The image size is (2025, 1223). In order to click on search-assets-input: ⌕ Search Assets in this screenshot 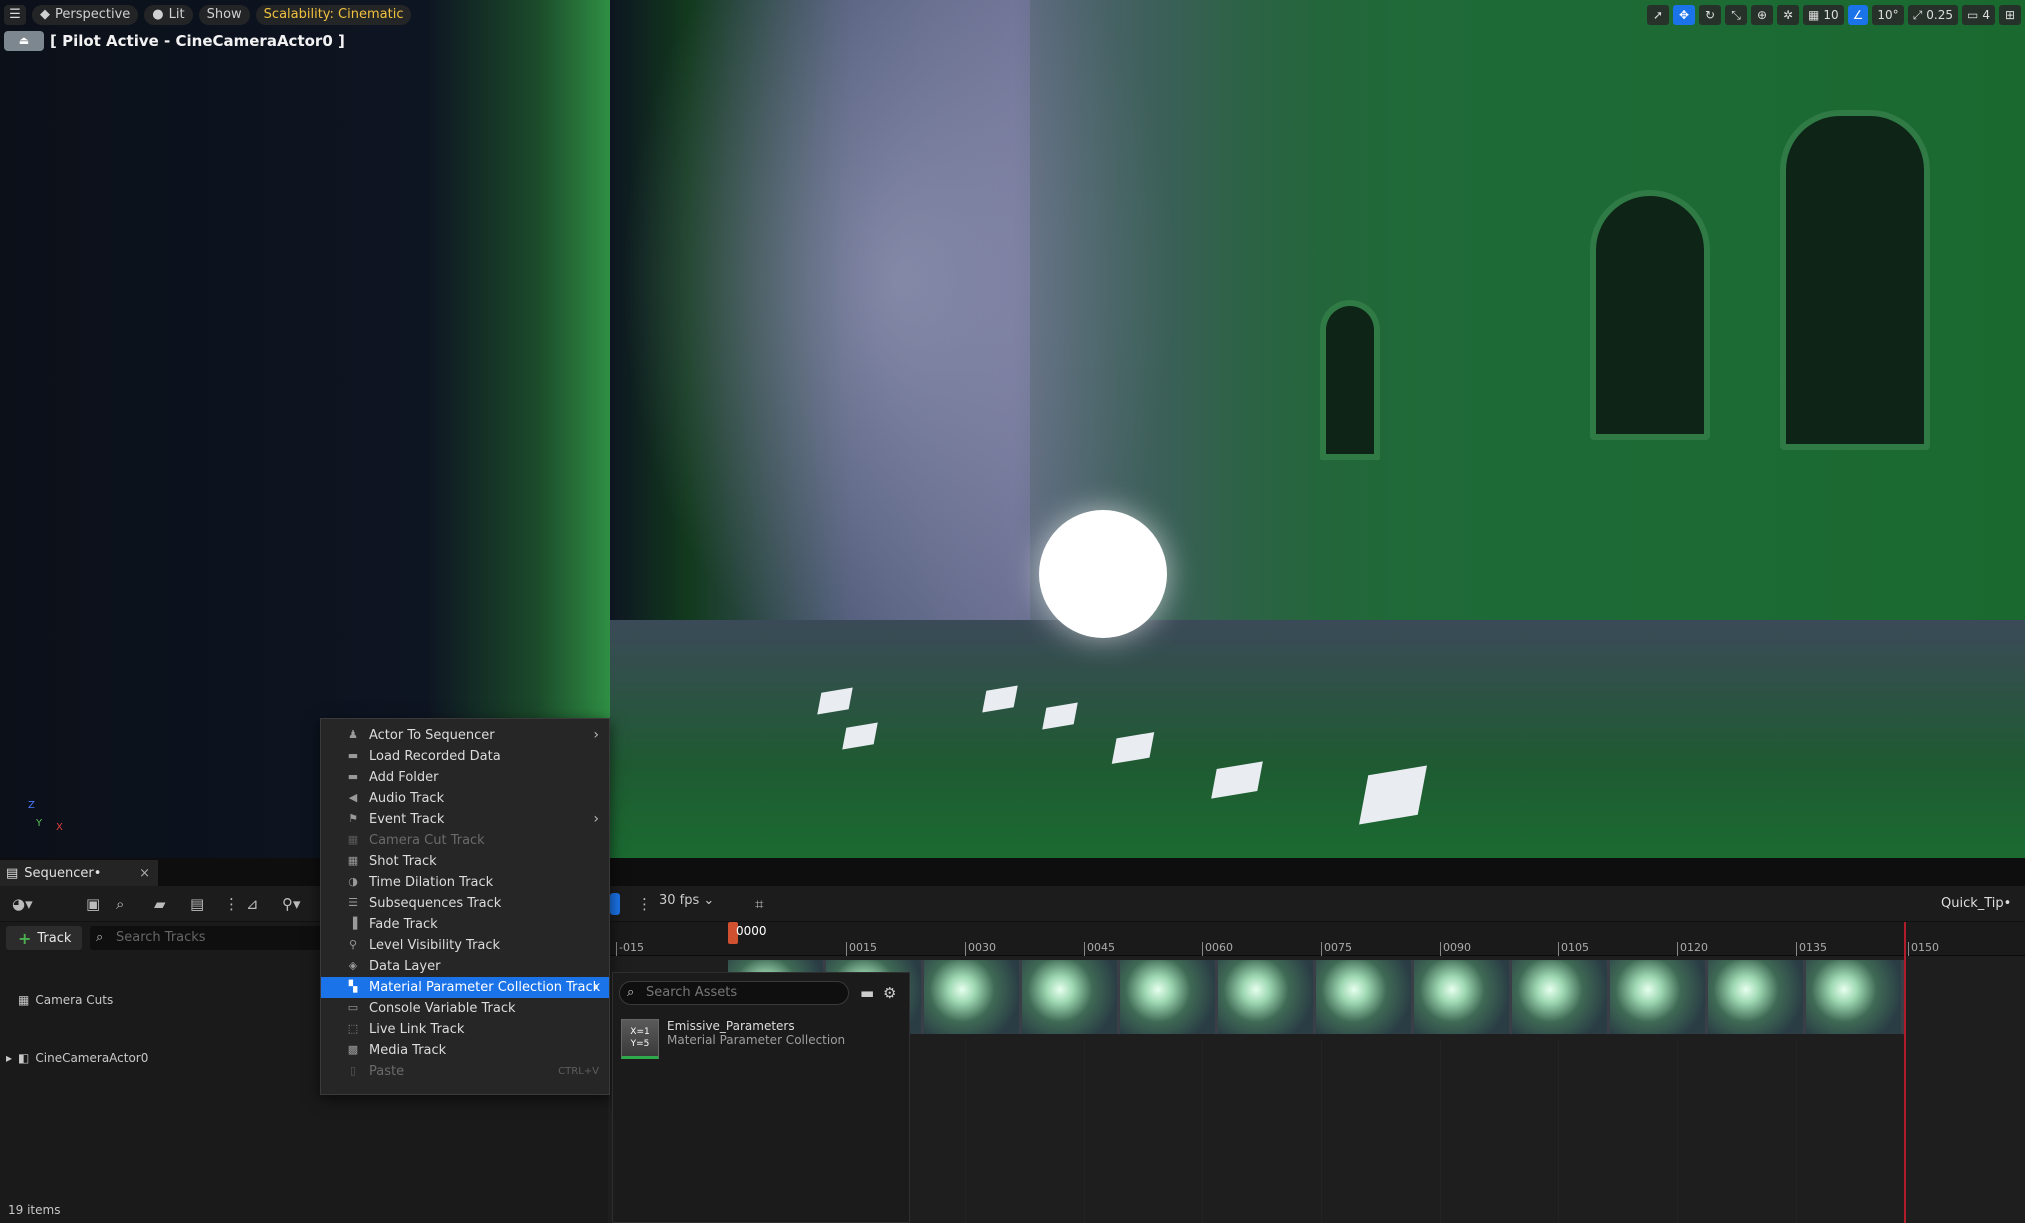, I will do `click(734, 993)`.